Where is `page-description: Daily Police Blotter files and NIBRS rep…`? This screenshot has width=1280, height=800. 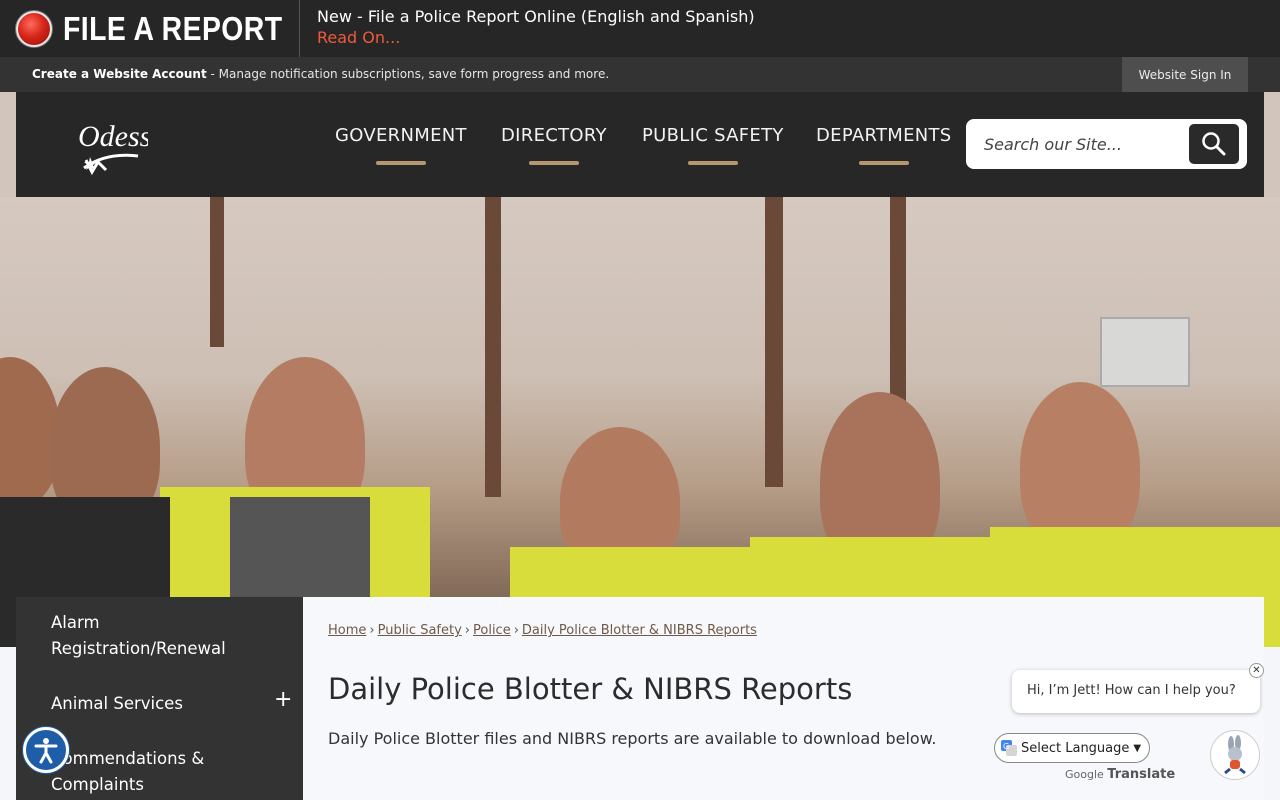 page-description: Daily Police Blotter files and NIBRS rep… is located at coordinates (632, 738).